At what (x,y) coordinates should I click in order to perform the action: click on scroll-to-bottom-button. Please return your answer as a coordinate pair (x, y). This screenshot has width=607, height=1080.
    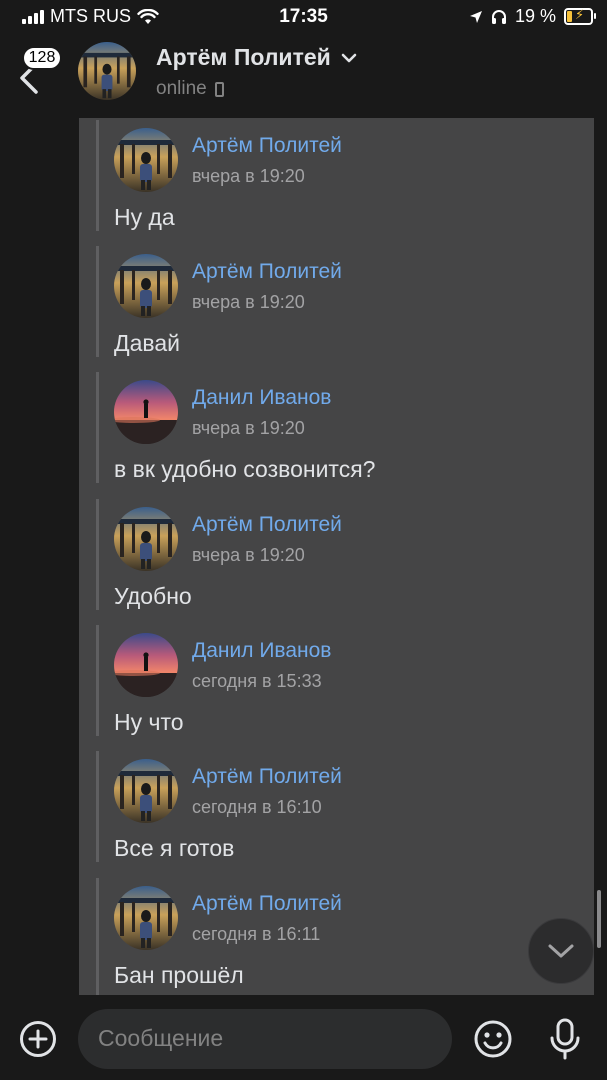
    Looking at the image, I should click on (561, 951).